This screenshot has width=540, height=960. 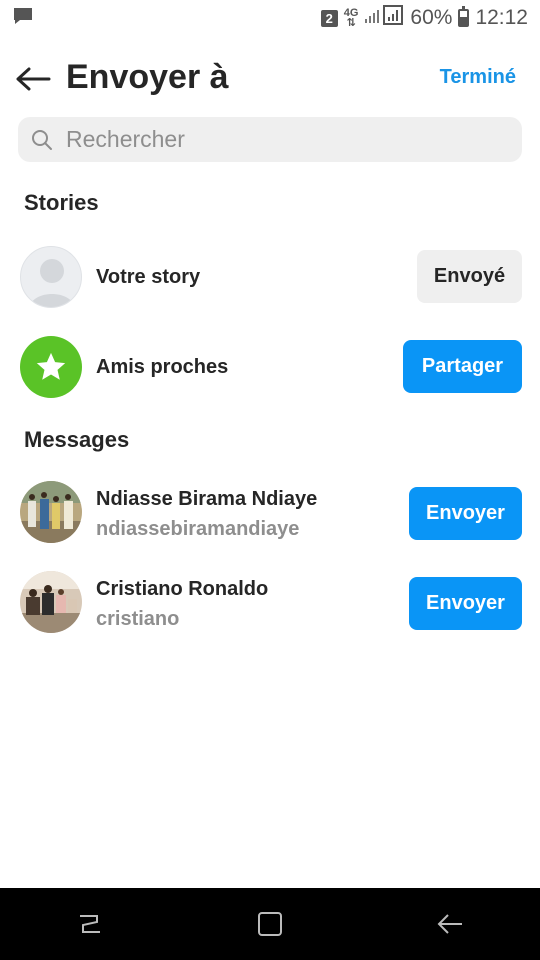 What do you see at coordinates (384, 18) in the screenshot?
I see `signal-icon` at bounding box center [384, 18].